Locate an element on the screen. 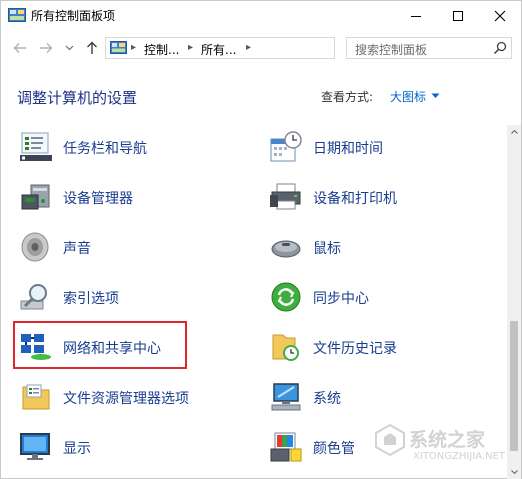 The width and height of the screenshot is (522, 479). item-system: 系统 is located at coordinates (369, 397).